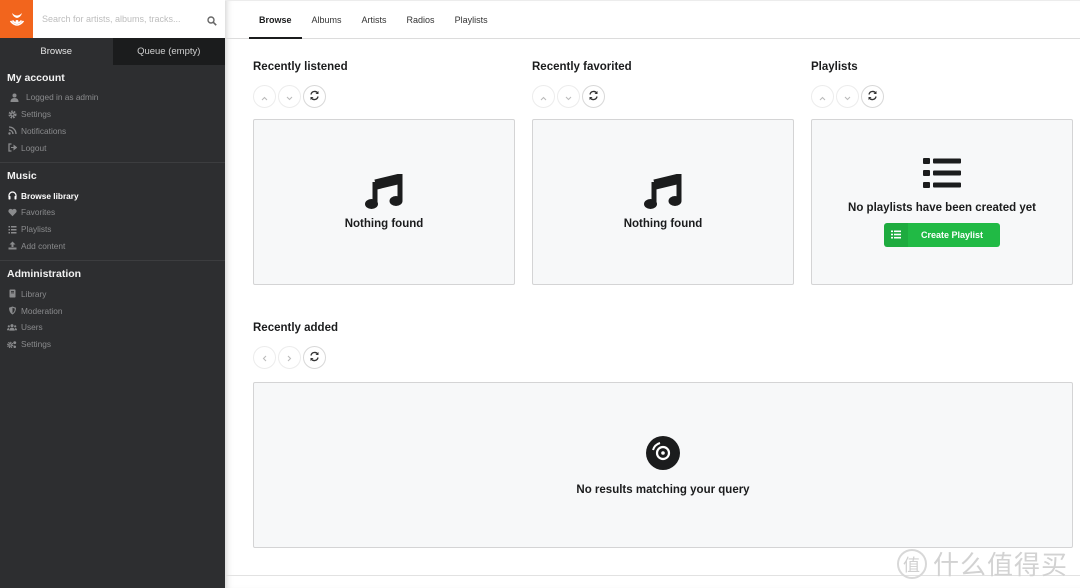  Describe the element at coordinates (374, 19) in the screenshot. I see `tab-artists: Artists` at that location.